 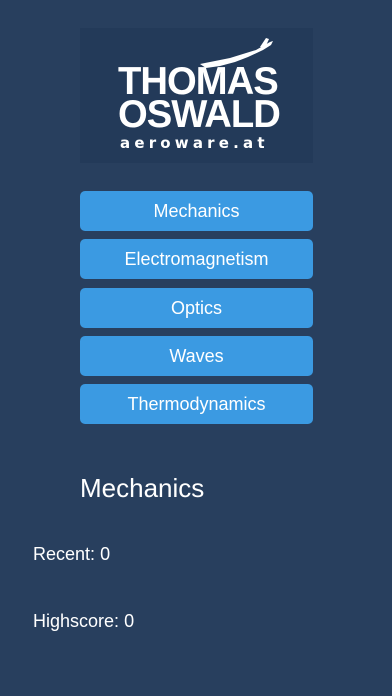 I want to click on mechanics-button: Mechanics, so click(x=196, y=211).